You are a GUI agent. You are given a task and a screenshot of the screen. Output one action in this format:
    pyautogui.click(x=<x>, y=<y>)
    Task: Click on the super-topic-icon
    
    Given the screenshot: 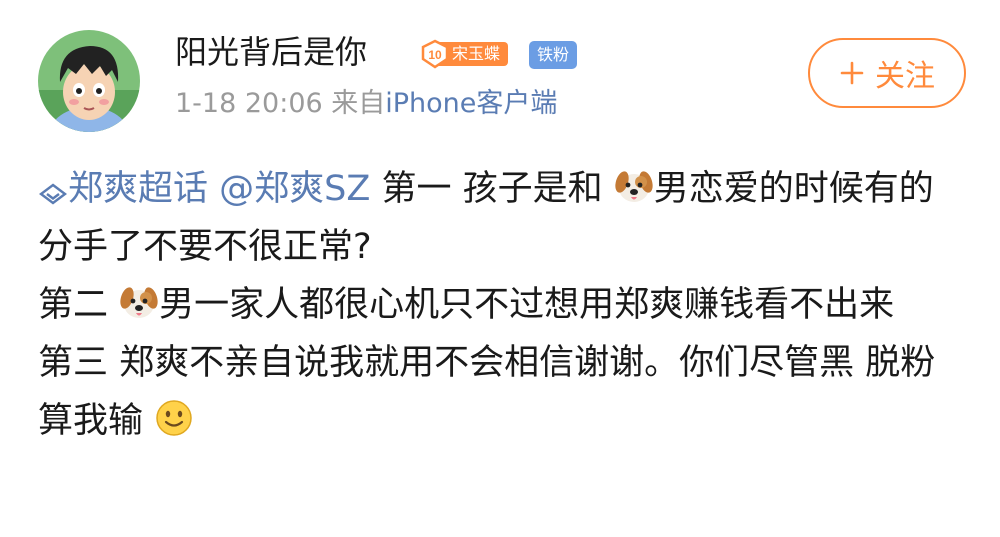 What is the action you would take?
    pyautogui.click(x=53, y=194)
    